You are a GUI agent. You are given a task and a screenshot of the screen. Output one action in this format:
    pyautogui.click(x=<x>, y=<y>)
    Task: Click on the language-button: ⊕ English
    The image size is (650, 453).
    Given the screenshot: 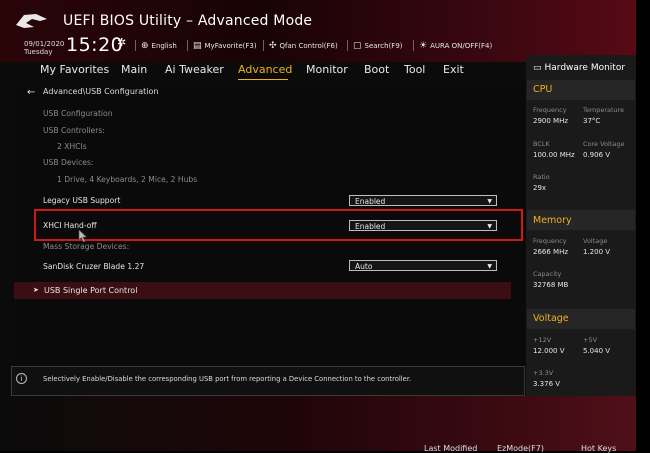 What is the action you would take?
    pyautogui.click(x=159, y=46)
    